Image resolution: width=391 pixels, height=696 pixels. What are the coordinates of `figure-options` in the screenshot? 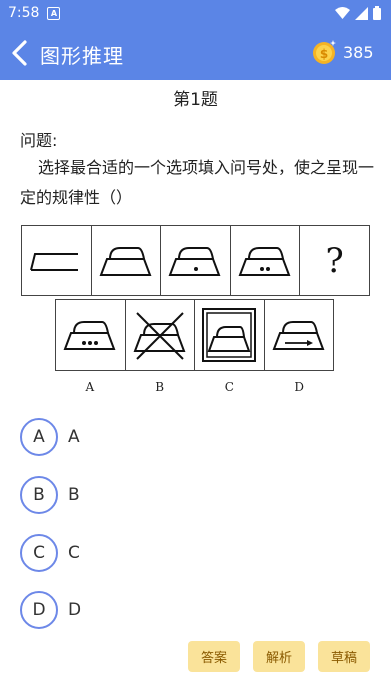 It's located at (194, 335).